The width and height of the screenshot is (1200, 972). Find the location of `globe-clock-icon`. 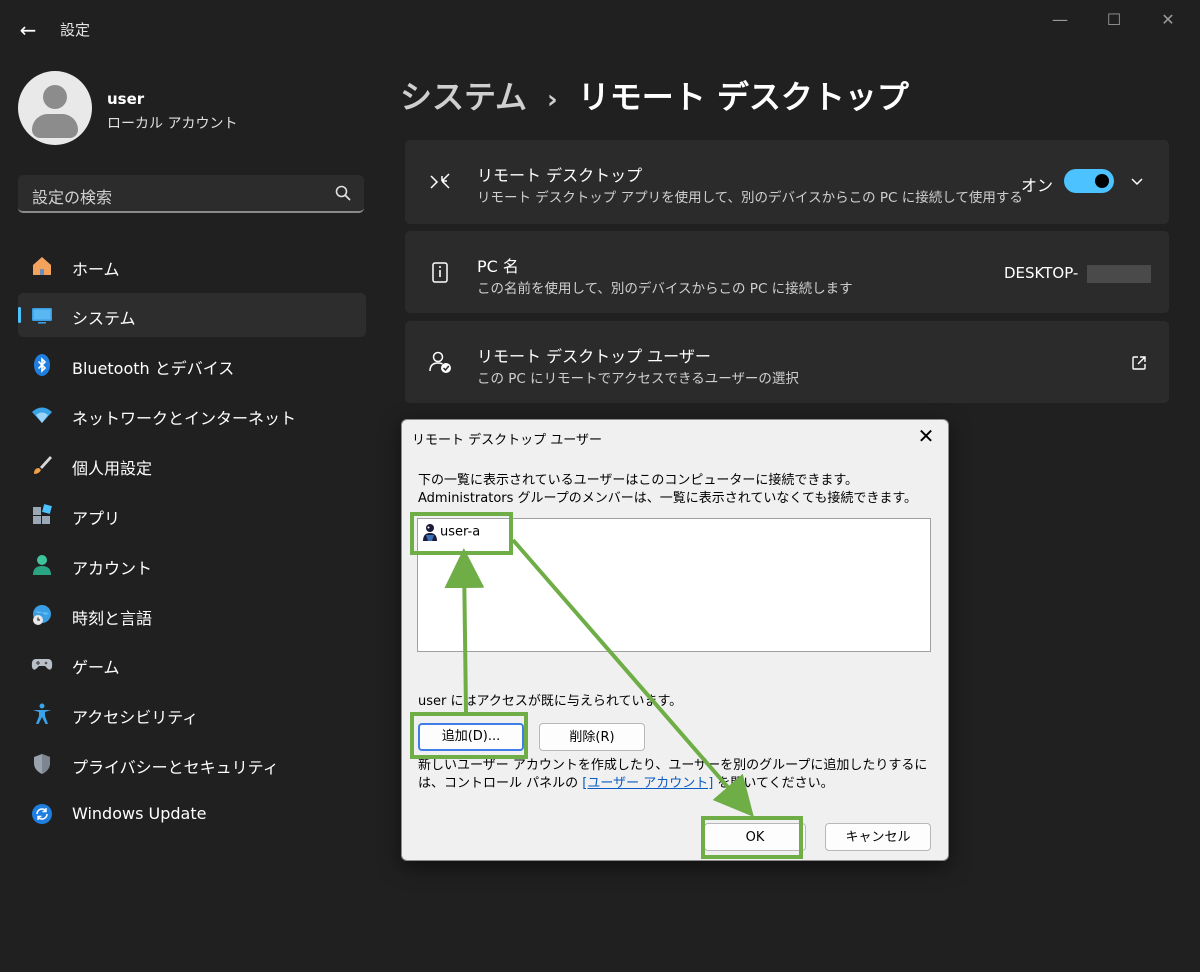

globe-clock-icon is located at coordinates (42, 615).